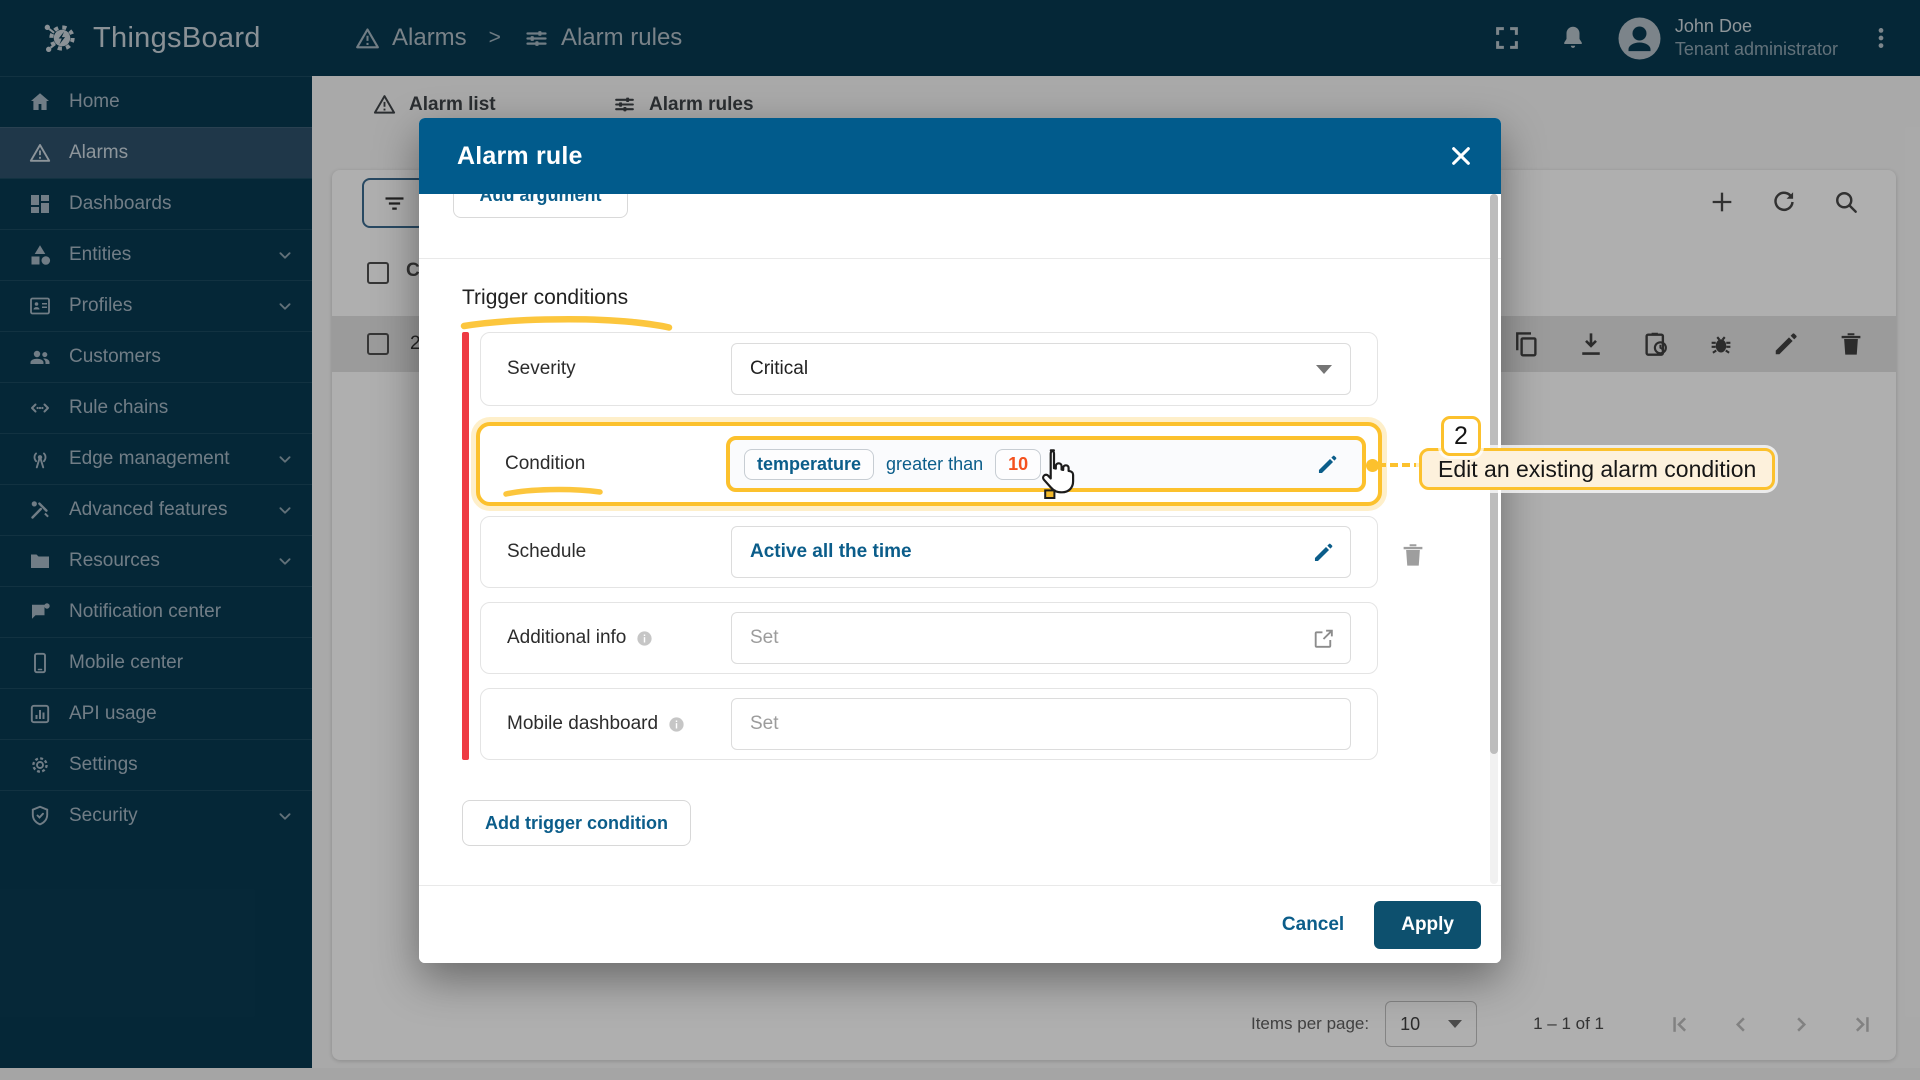 Image resolution: width=1920 pixels, height=1080 pixels. What do you see at coordinates (545, 297) in the screenshot?
I see `trigger-conditions-title: Trigger conditions` at bounding box center [545, 297].